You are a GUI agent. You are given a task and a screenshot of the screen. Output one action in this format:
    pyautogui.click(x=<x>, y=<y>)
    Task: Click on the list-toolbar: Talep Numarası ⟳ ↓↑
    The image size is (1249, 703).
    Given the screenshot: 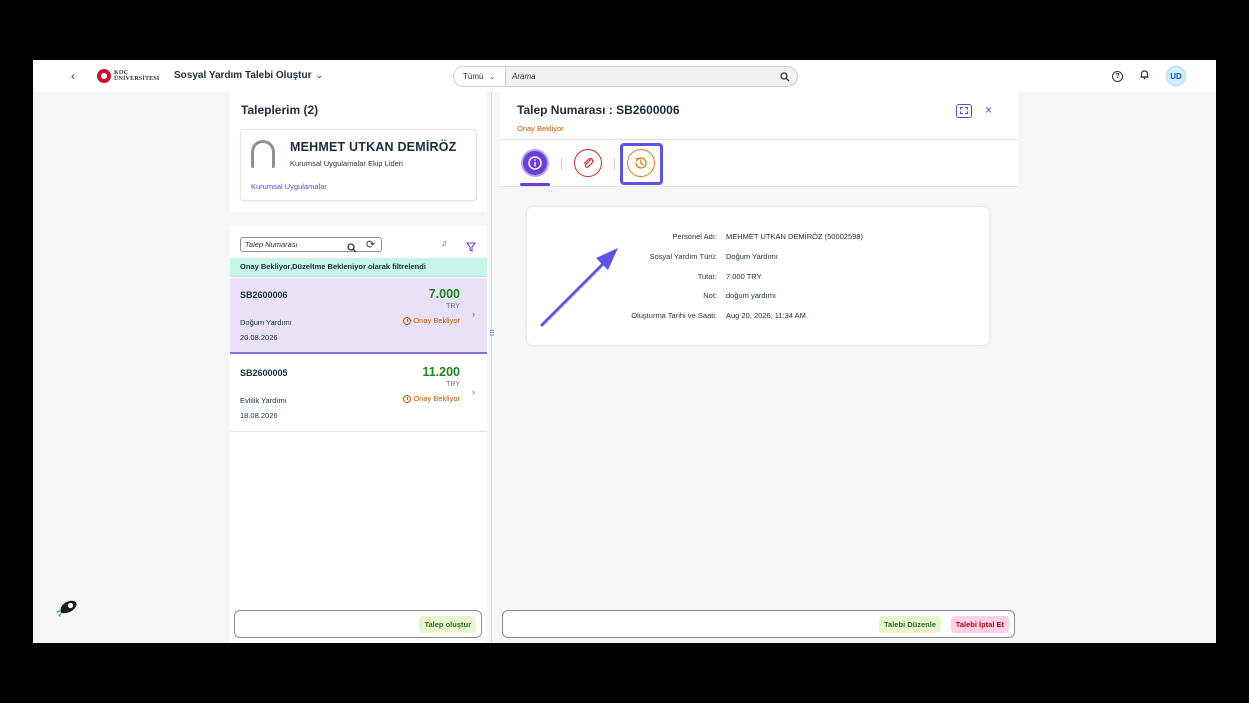 What is the action you would take?
    pyautogui.click(x=359, y=246)
    